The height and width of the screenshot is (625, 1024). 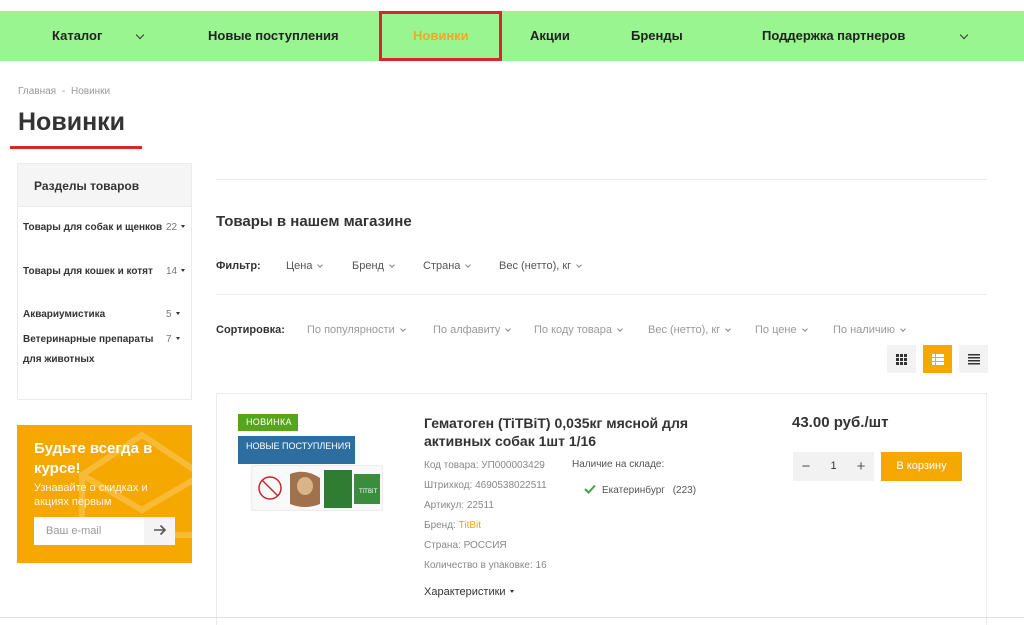 I want to click on section-title: Товары в нашем магазине, so click(x=314, y=221).